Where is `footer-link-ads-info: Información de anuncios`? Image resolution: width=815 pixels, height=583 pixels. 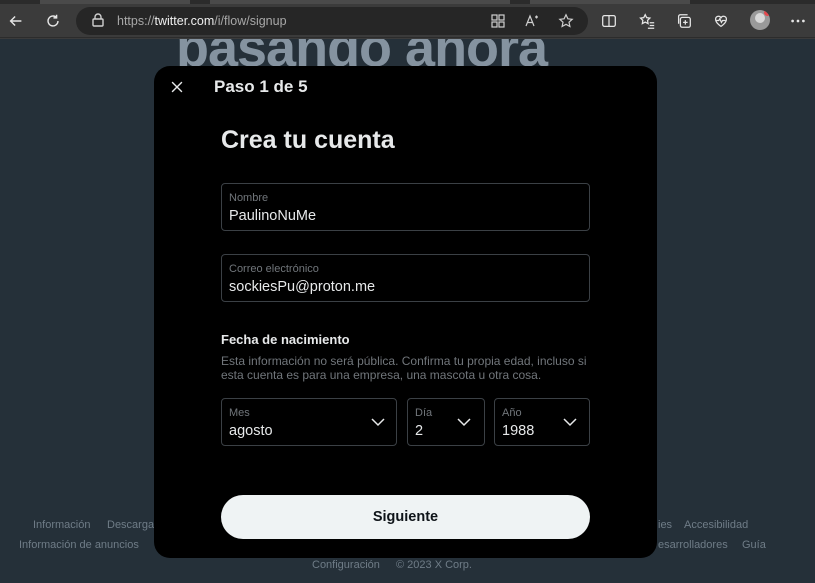
footer-link-ads-info: Información de anuncios is located at coordinates (79, 545).